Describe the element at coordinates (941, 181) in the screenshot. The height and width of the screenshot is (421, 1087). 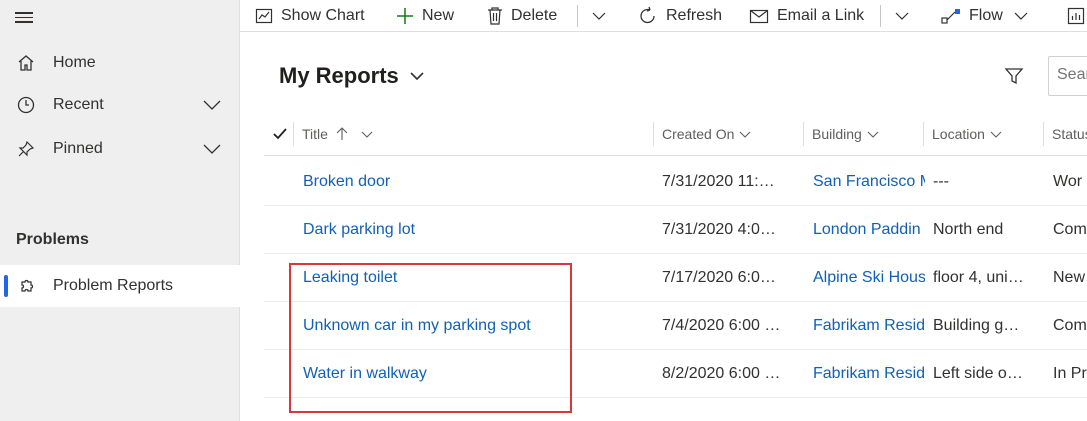
I see `cell-location: ---` at that location.